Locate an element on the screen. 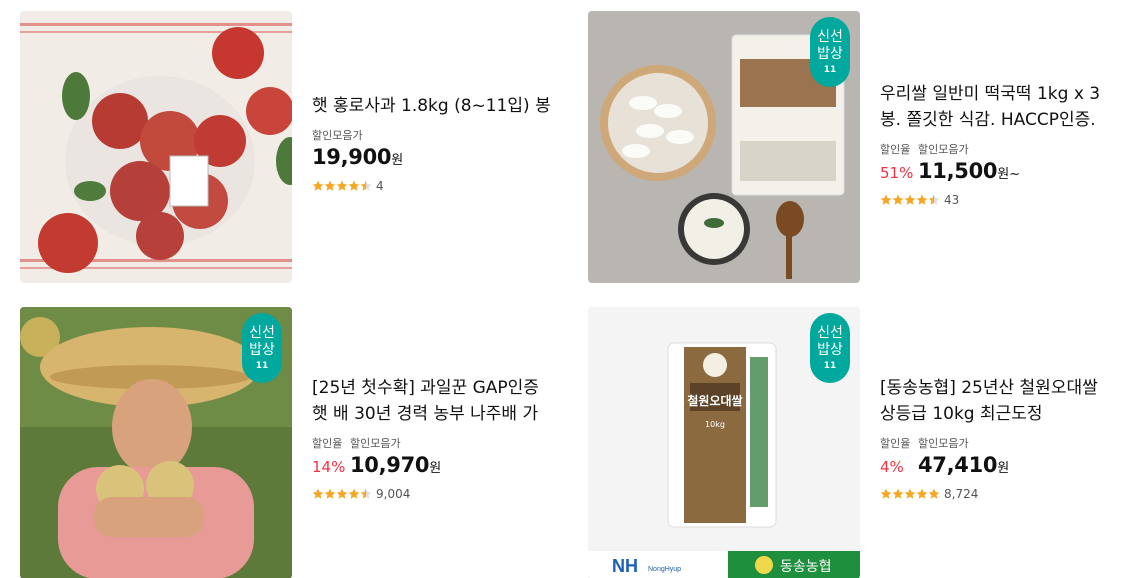 Image resolution: width=1148 pixels, height=578 pixels. product-price: 47,410 is located at coordinates (958, 465).